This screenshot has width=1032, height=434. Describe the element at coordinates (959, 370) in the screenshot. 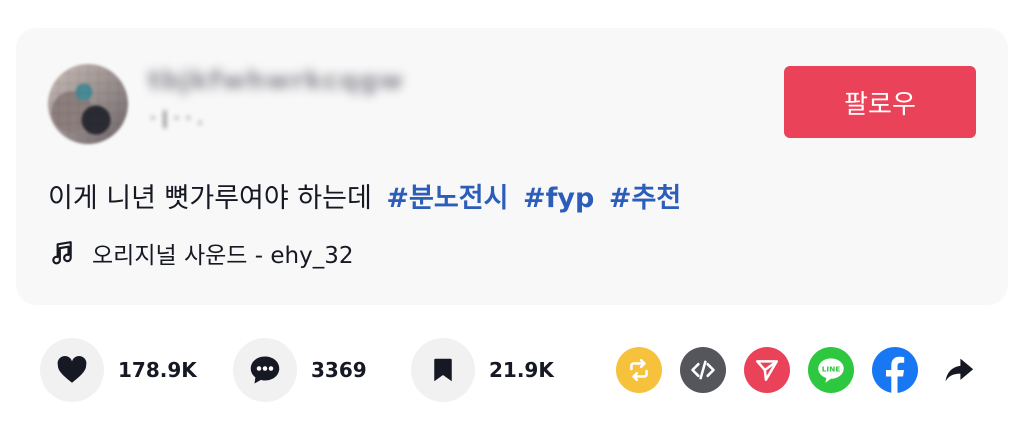

I see `share-arrow-icon` at that location.